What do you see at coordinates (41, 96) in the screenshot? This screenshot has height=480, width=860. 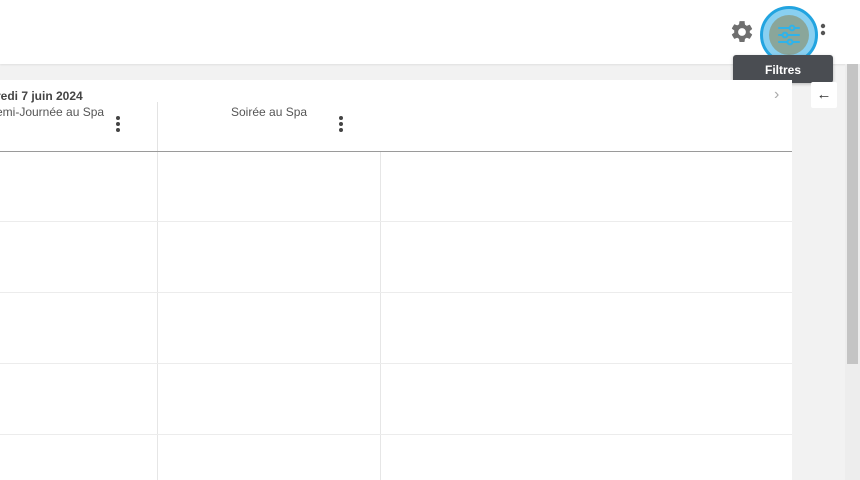 I see `calendar-date-title: redi 7 juin 2024` at bounding box center [41, 96].